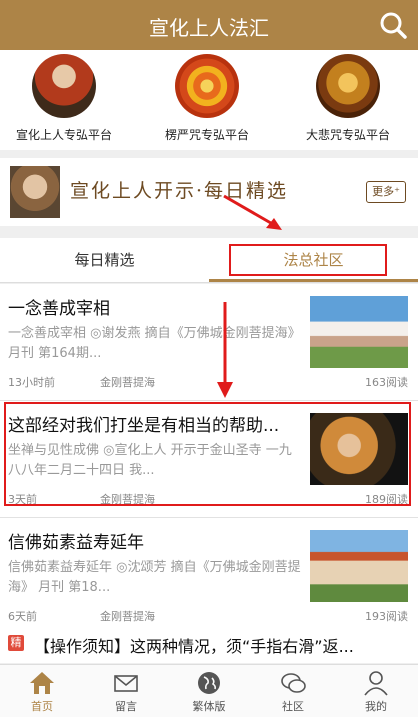 The height and width of the screenshot is (717, 418). What do you see at coordinates (376, 683) in the screenshot?
I see `user-icon` at bounding box center [376, 683].